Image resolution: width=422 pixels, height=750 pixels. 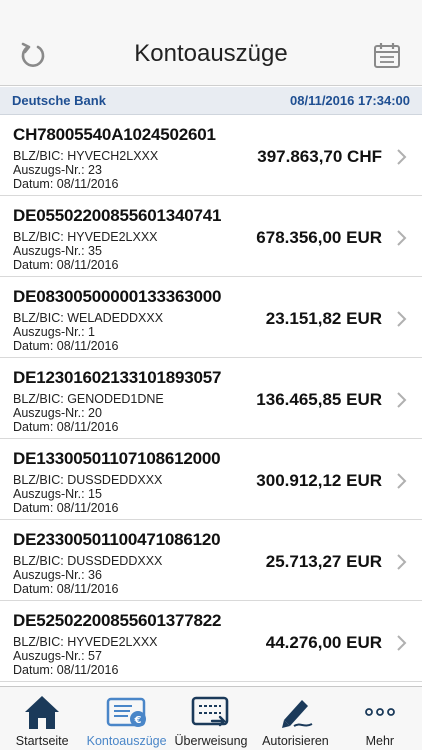 I want to click on statement-iban: DE52502200855601377822, so click(x=117, y=620).